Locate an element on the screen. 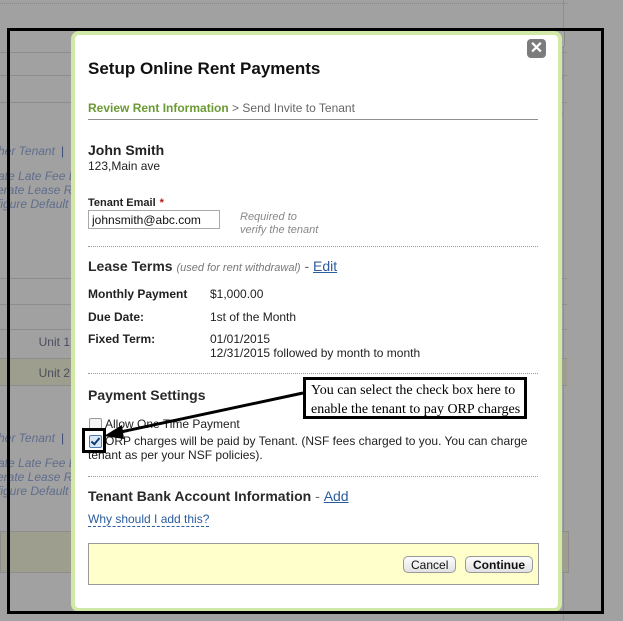  background-unit-row: Unit 2 is located at coordinates (54, 373).